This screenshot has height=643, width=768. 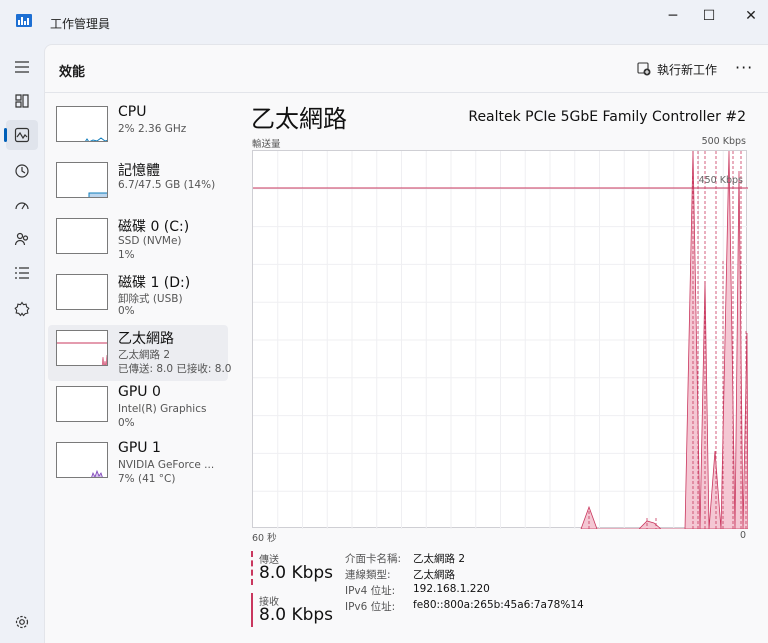 What do you see at coordinates (498, 605) in the screenshot?
I see `prop-value: fe80::800a:265b:45a6:7a78%14` at bounding box center [498, 605].